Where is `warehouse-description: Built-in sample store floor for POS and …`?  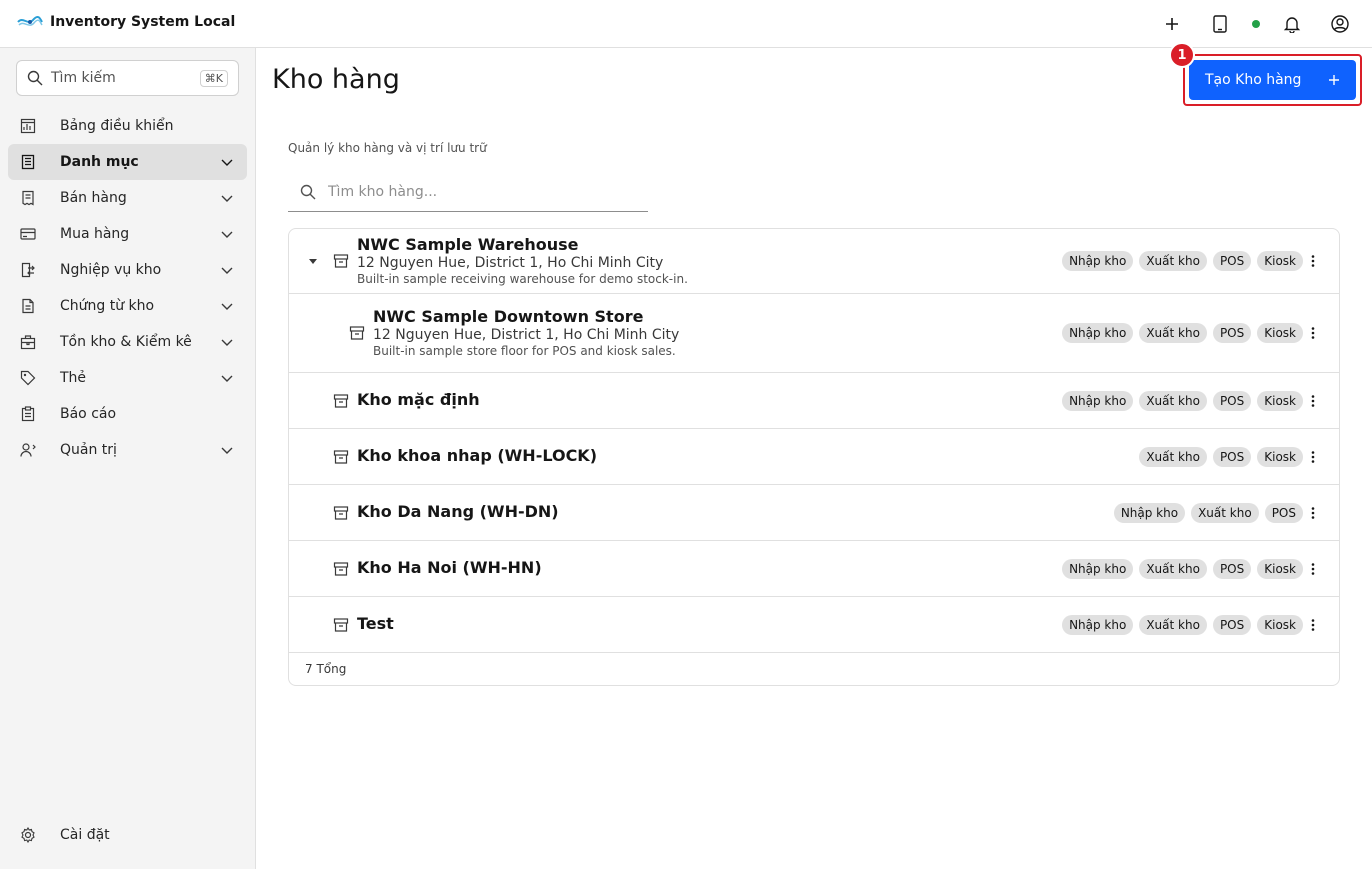 warehouse-description: Built-in sample store floor for POS and … is located at coordinates (524, 351).